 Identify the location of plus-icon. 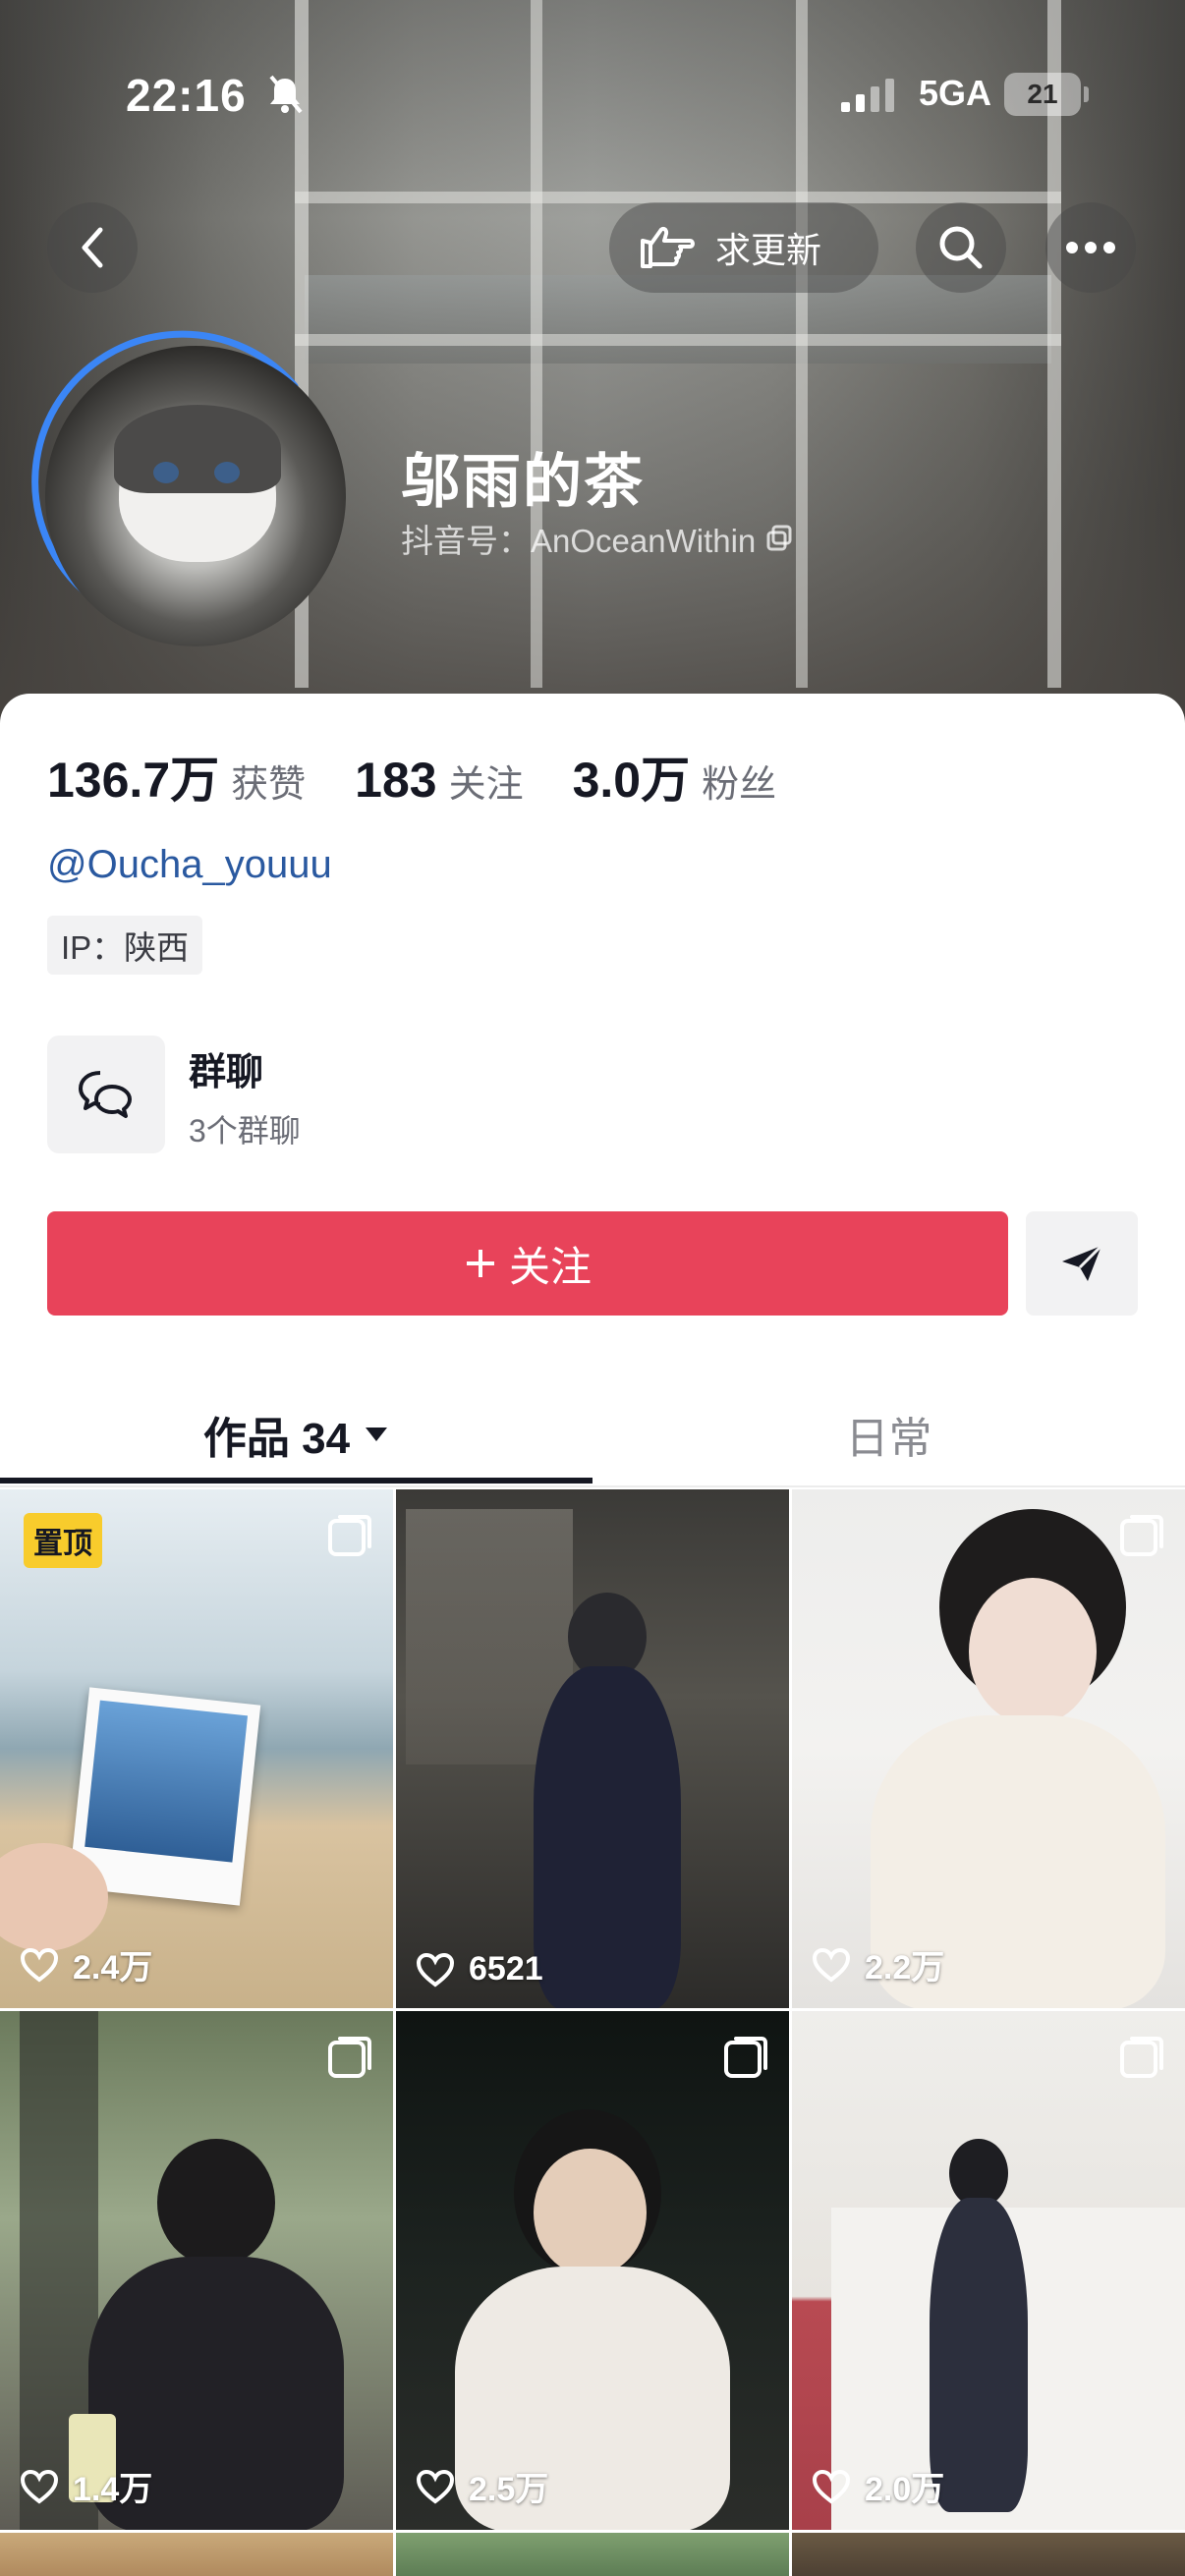
(480, 1263).